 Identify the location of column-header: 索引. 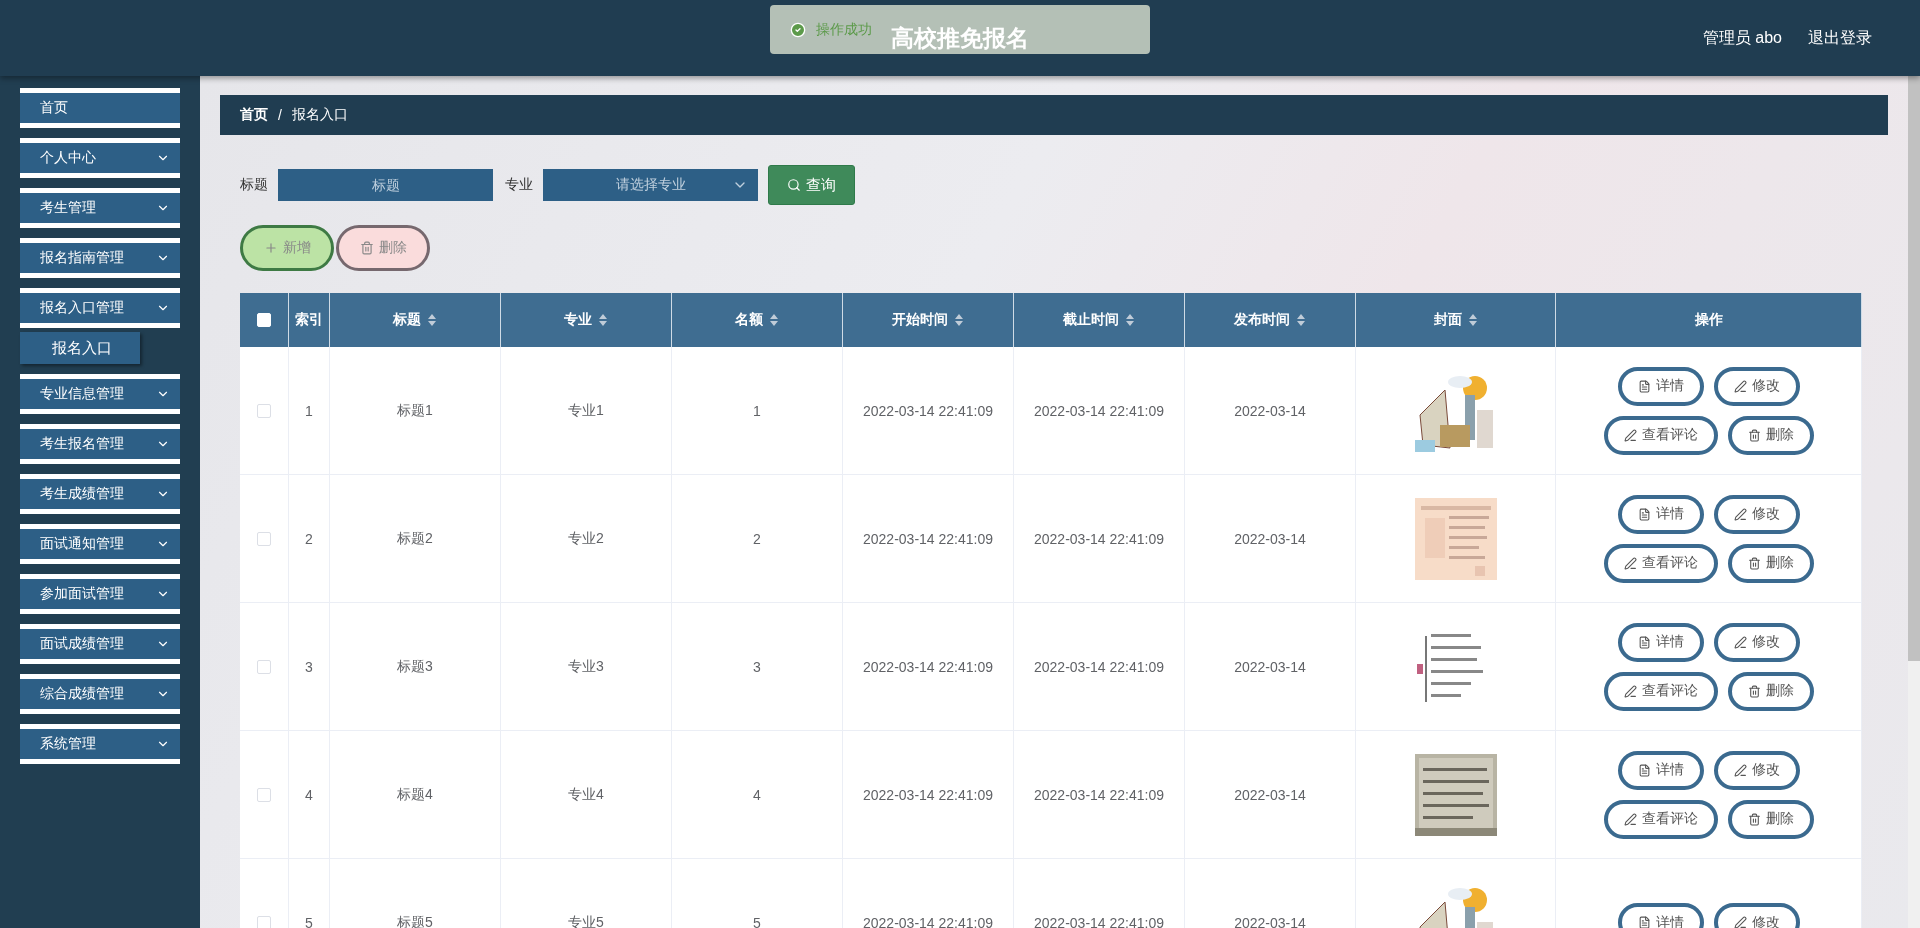
(309, 320).